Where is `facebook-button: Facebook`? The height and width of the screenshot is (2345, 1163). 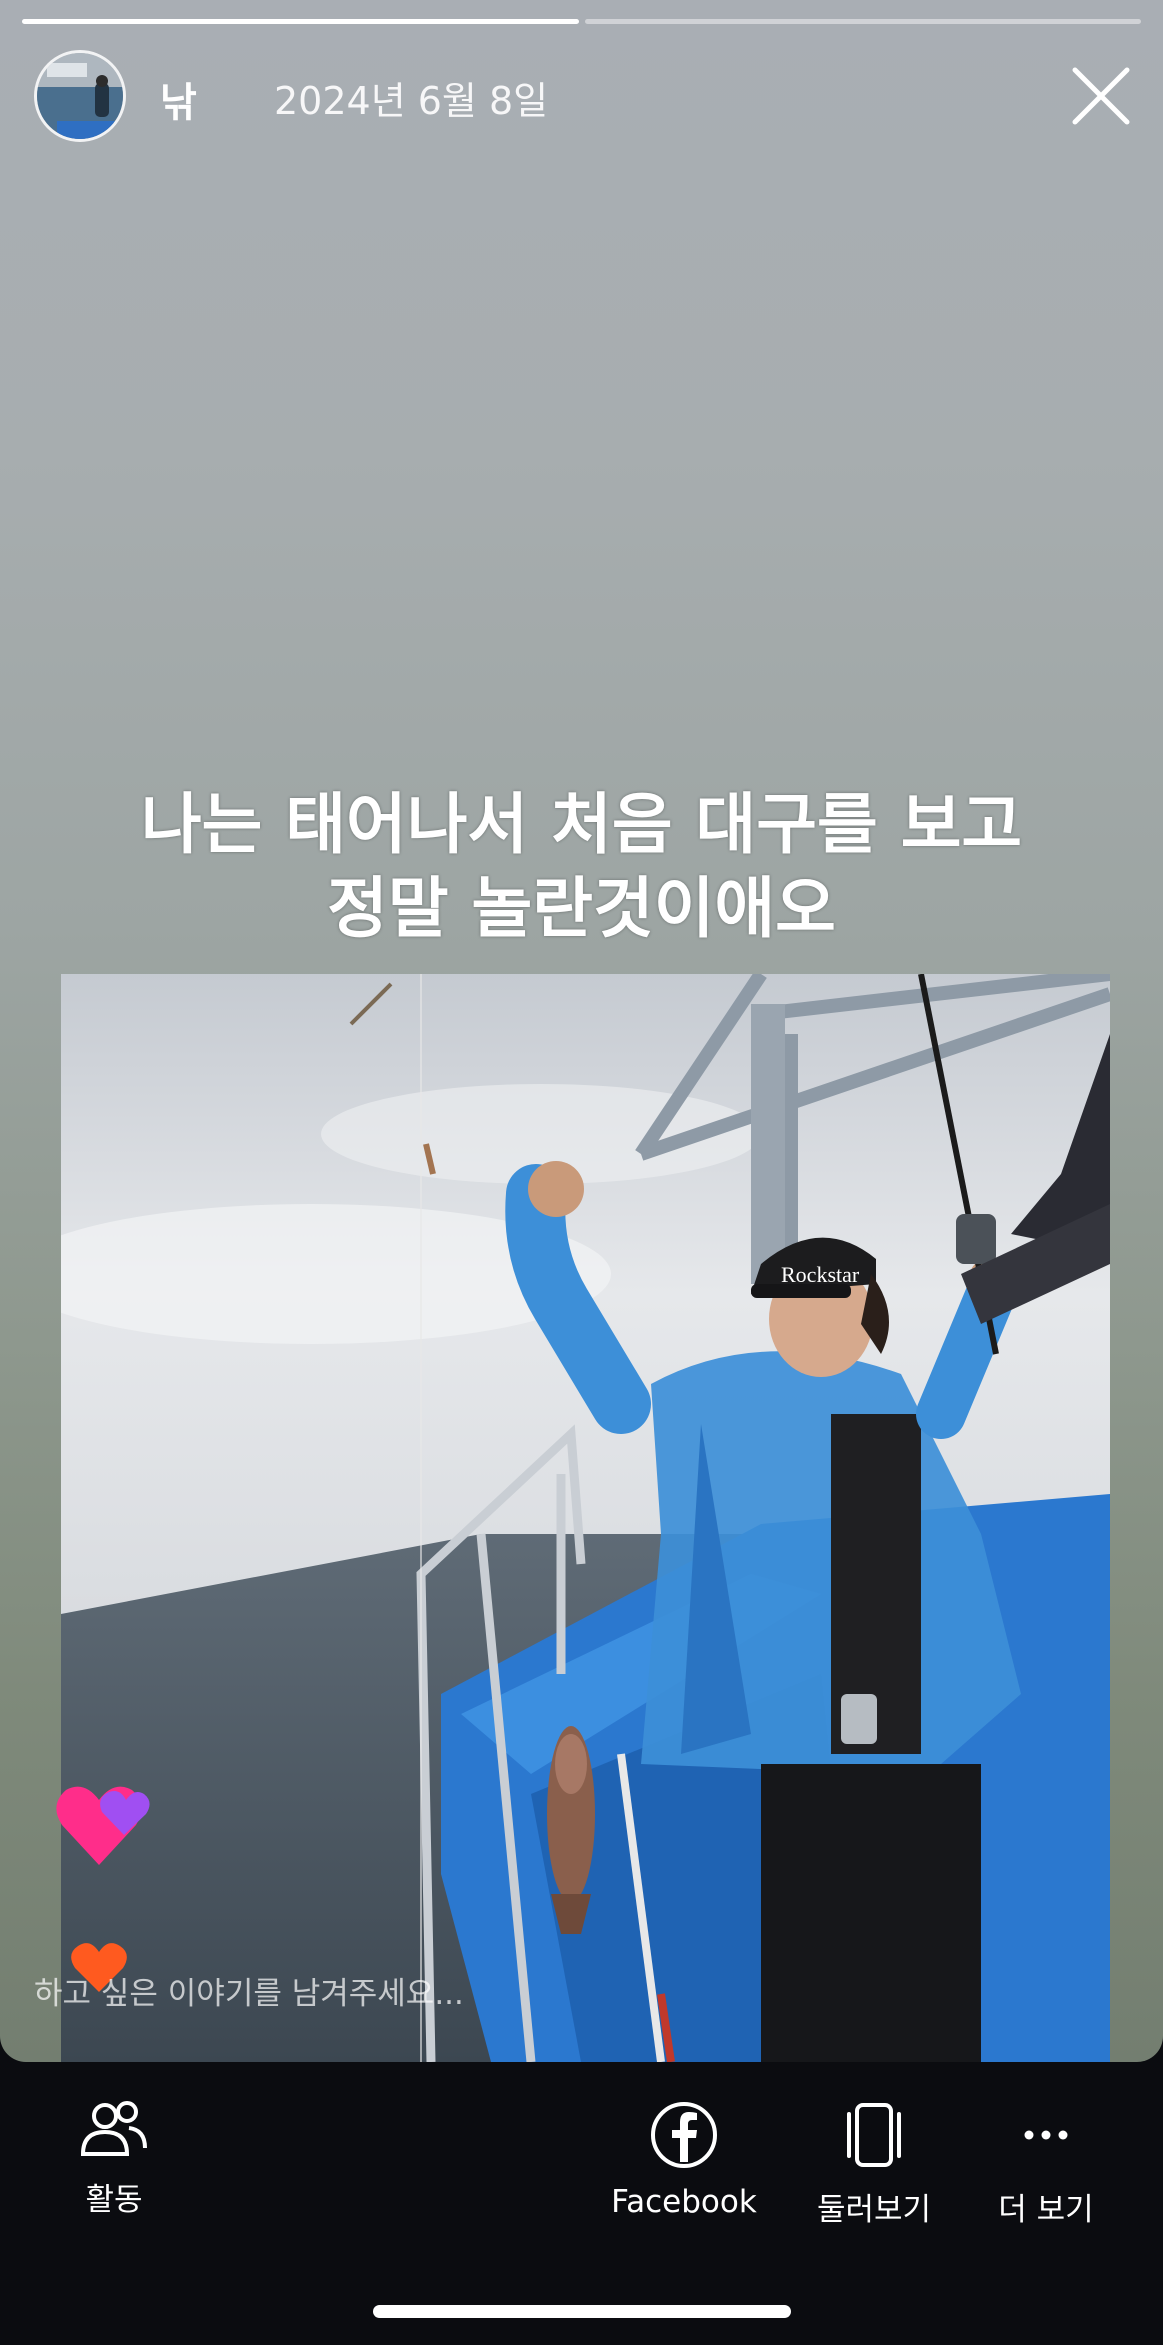
facebook-button: Facebook is located at coordinates (684, 2160).